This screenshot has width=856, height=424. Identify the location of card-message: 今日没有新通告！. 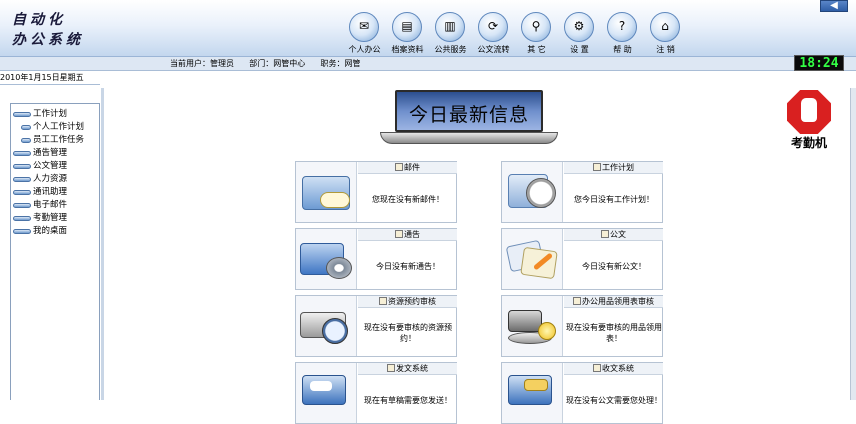
(408, 266).